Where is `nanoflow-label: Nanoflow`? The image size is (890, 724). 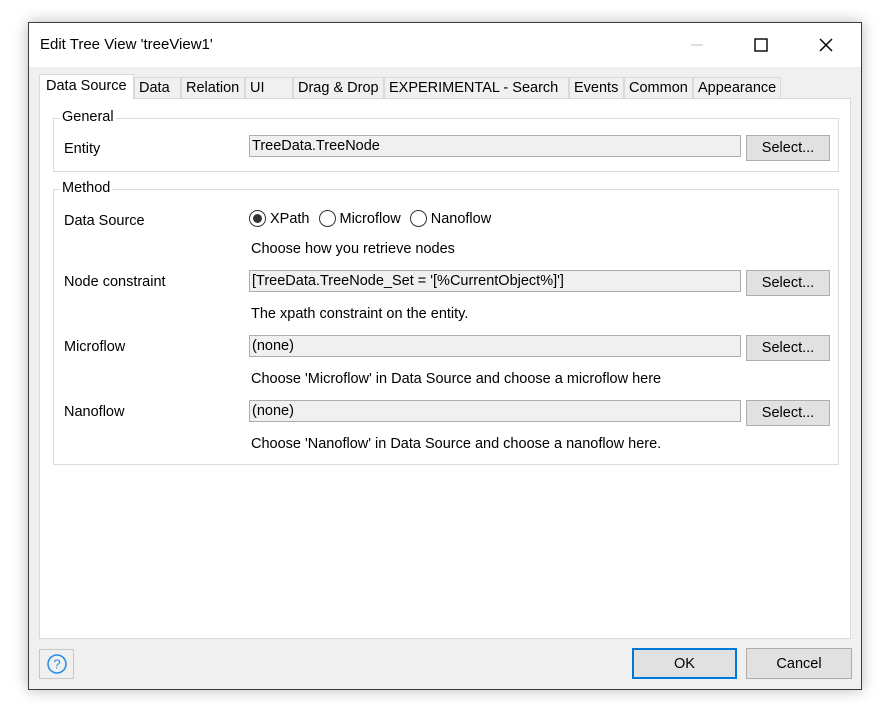
nanoflow-label: Nanoflow is located at coordinates (94, 412).